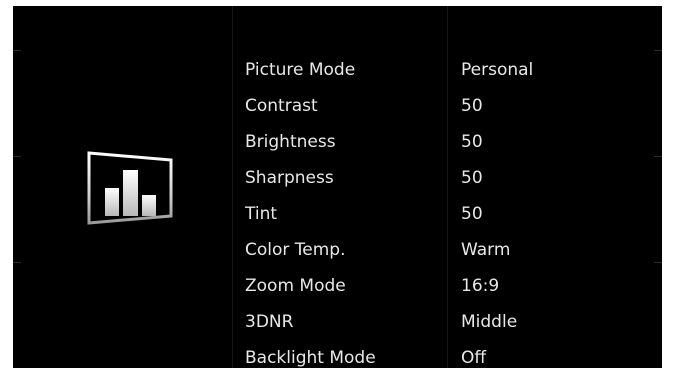 Image resolution: width=675 pixels, height=368 pixels. What do you see at coordinates (445, 214) in the screenshot?
I see `menu-row-tint: Tint 50` at bounding box center [445, 214].